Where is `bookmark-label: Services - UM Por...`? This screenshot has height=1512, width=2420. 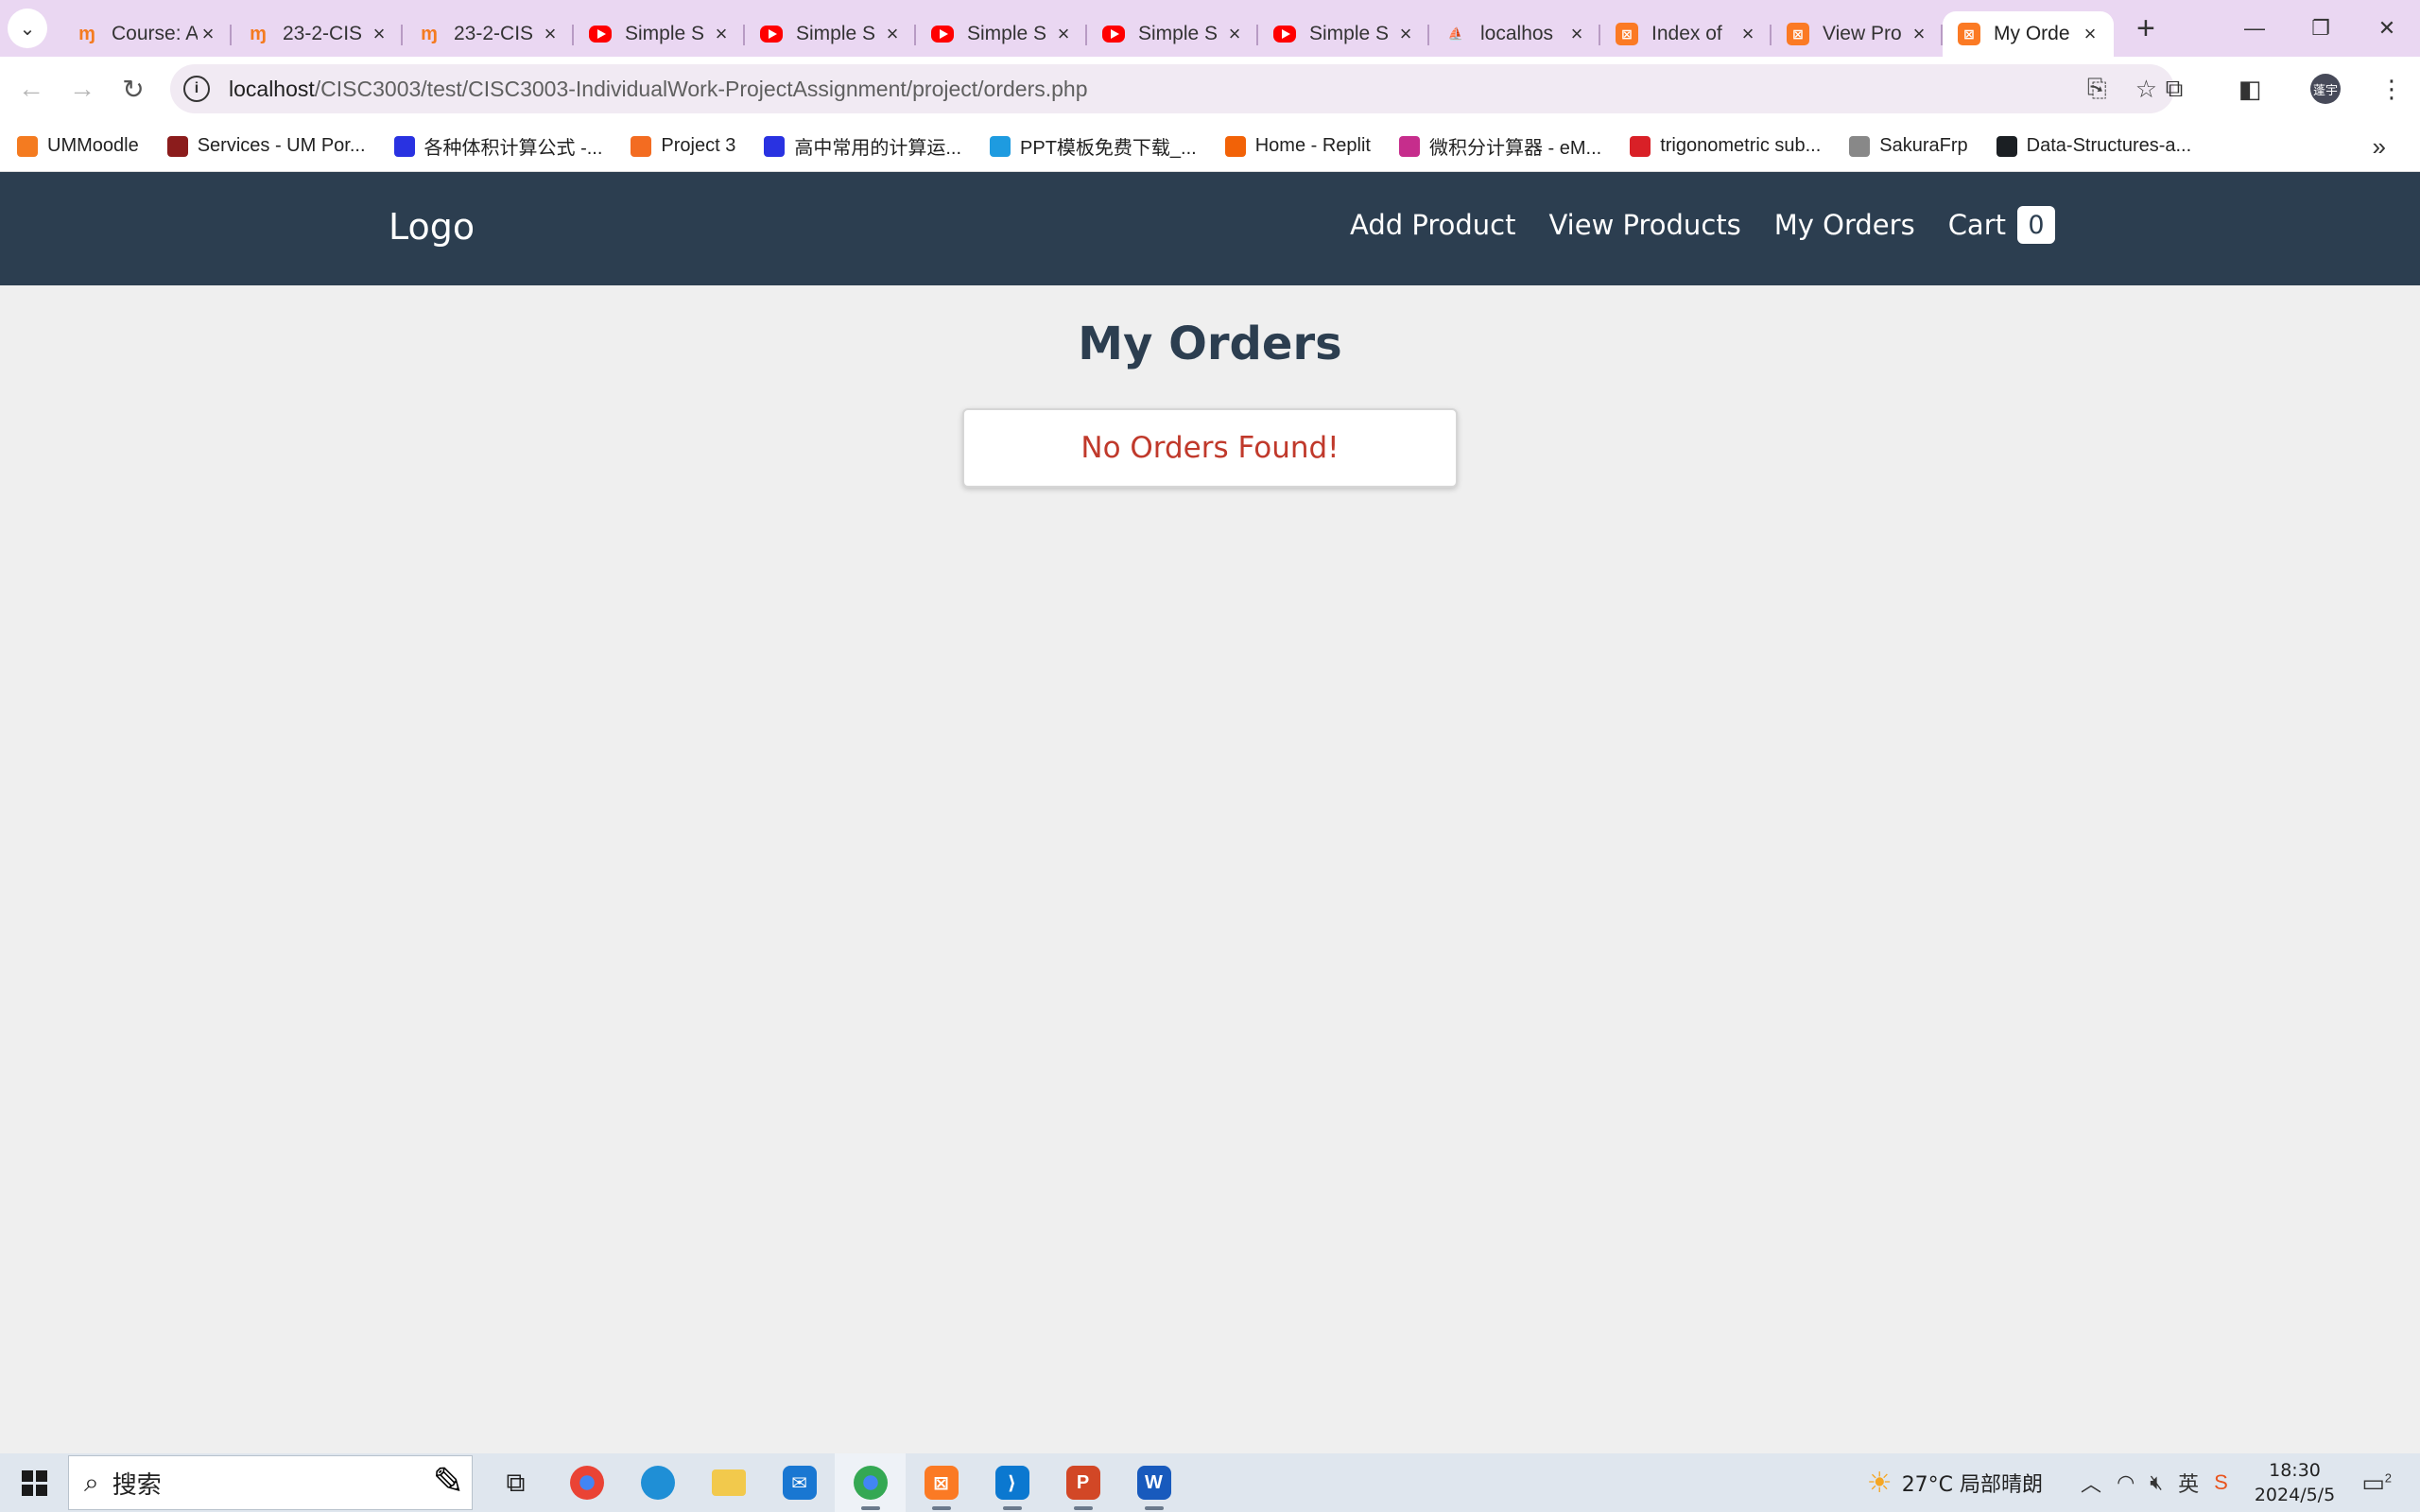
bookmark-label: Services - UM Por... is located at coordinates (281, 145).